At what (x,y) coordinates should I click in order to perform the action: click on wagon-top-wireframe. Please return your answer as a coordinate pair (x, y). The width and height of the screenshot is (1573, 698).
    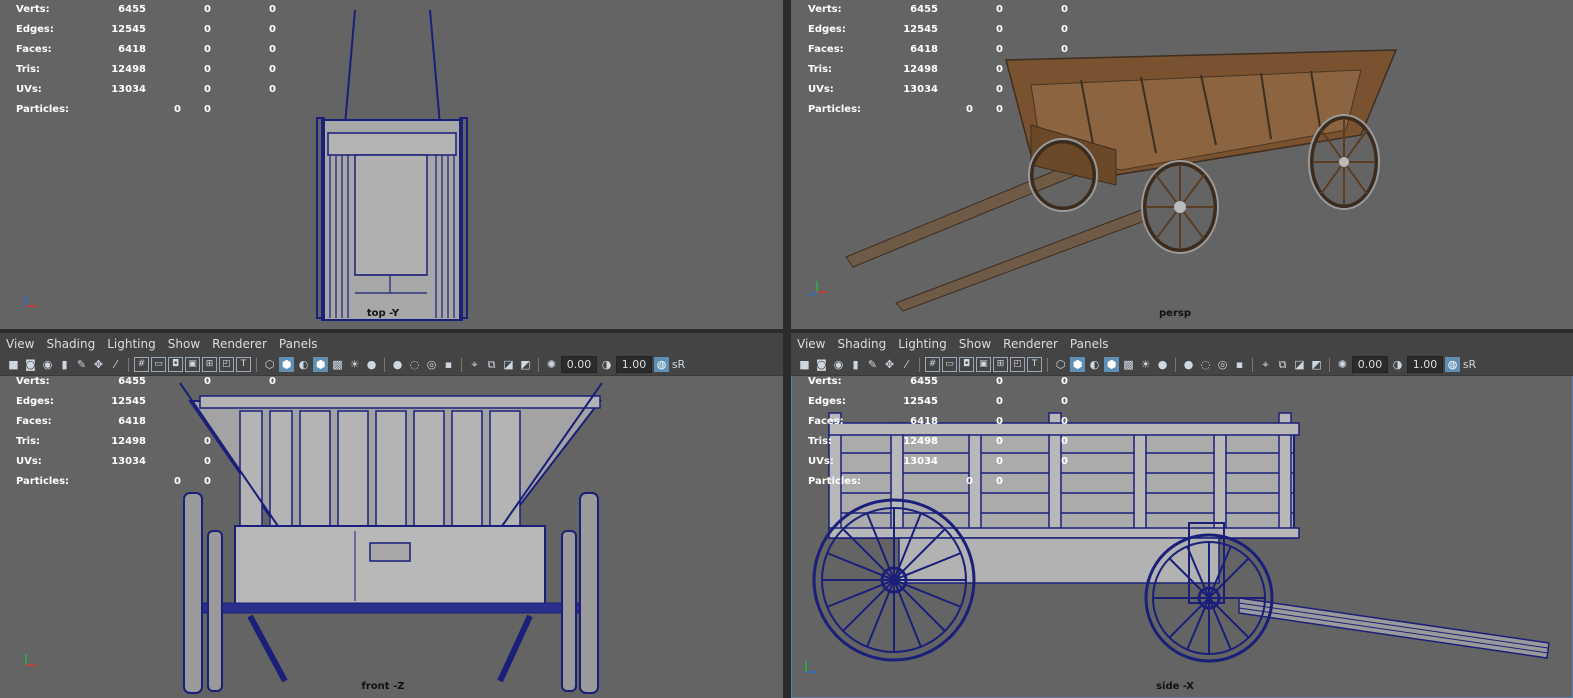
    Looking at the image, I should click on (395, 162).